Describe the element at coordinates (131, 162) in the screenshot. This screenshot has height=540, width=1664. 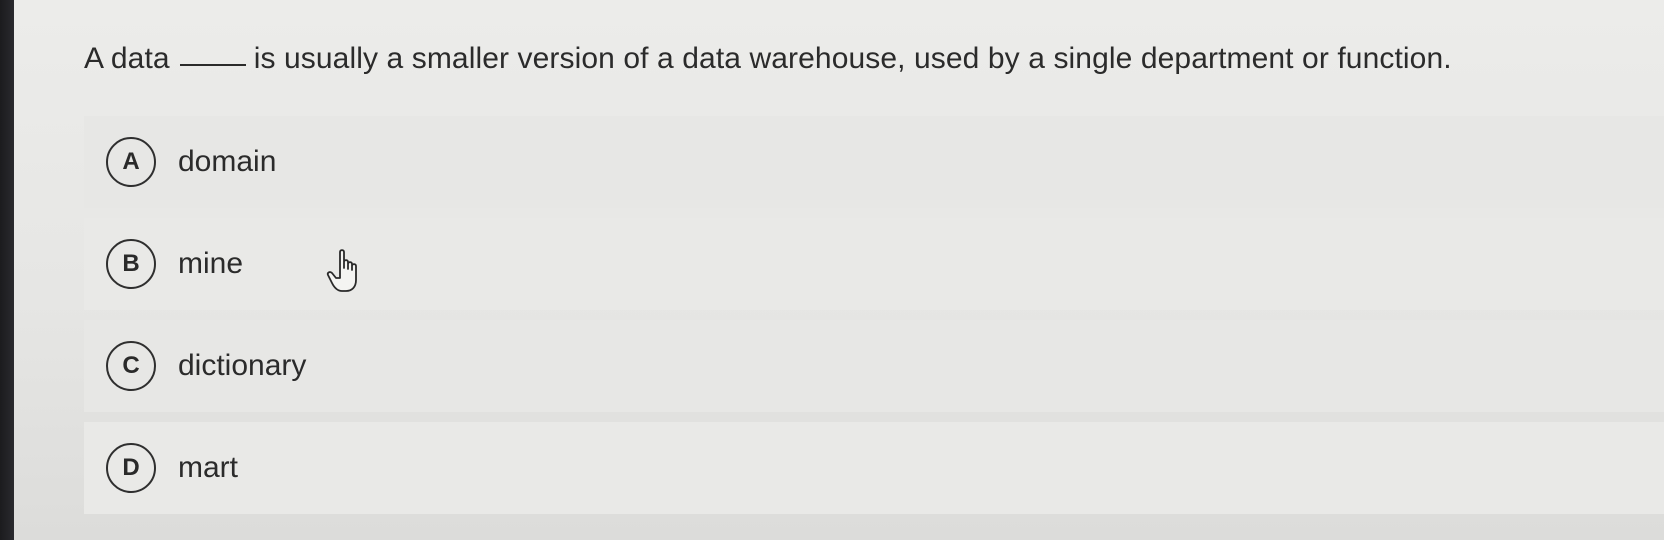
I see `option-letter-badge: A` at that location.